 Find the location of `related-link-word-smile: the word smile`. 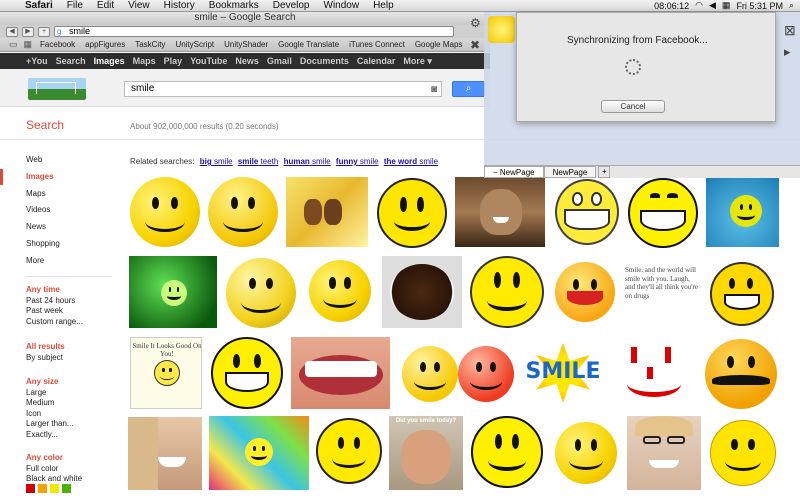

related-link-word-smile: the word smile is located at coordinates (411, 161).